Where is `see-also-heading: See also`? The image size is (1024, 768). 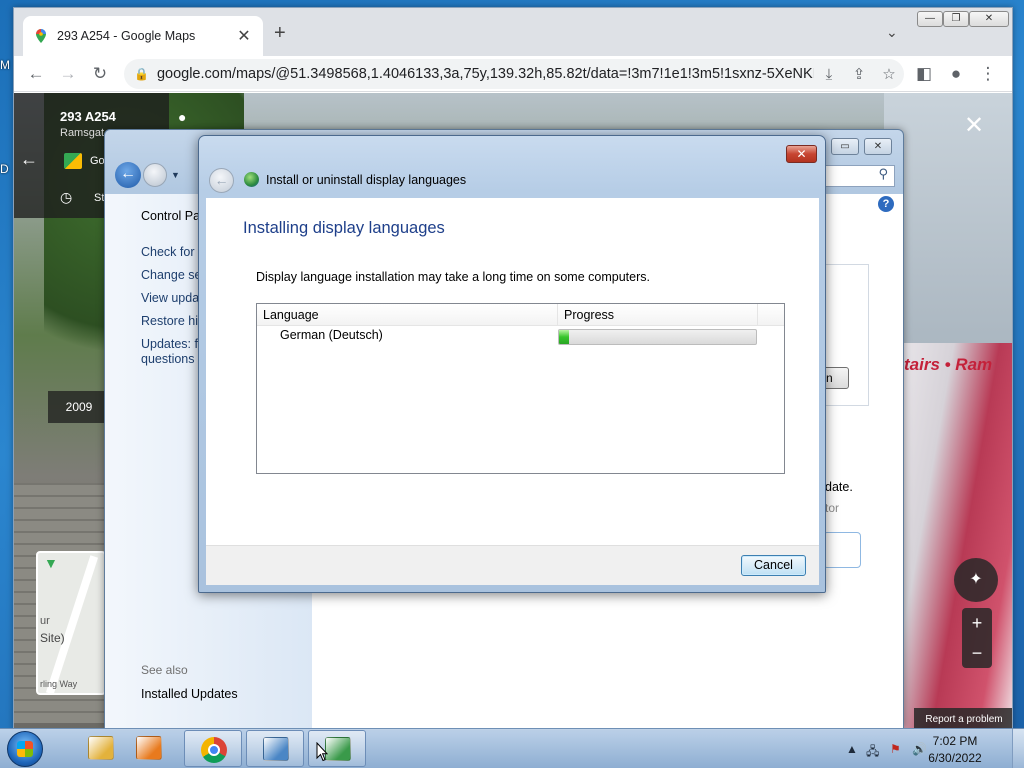
see-also-heading: See also is located at coordinates (164, 670).